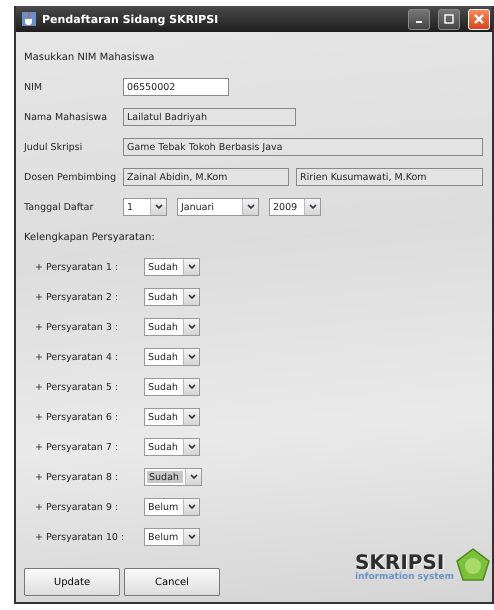 This screenshot has width=494, height=610. Describe the element at coordinates (54, 147) in the screenshot. I see `field-label: Judul Skripsi` at that location.